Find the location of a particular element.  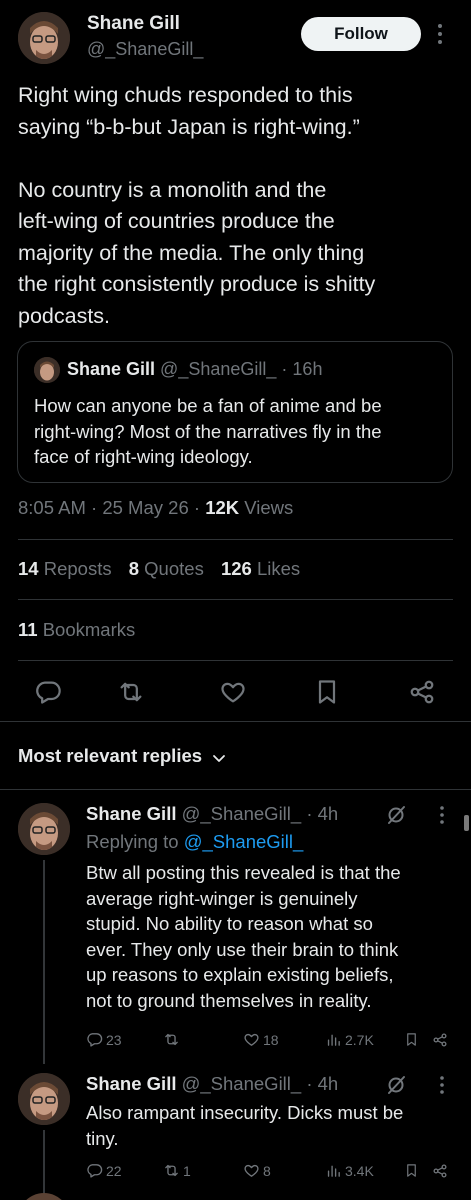

like-count: 8 is located at coordinates (267, 1170).